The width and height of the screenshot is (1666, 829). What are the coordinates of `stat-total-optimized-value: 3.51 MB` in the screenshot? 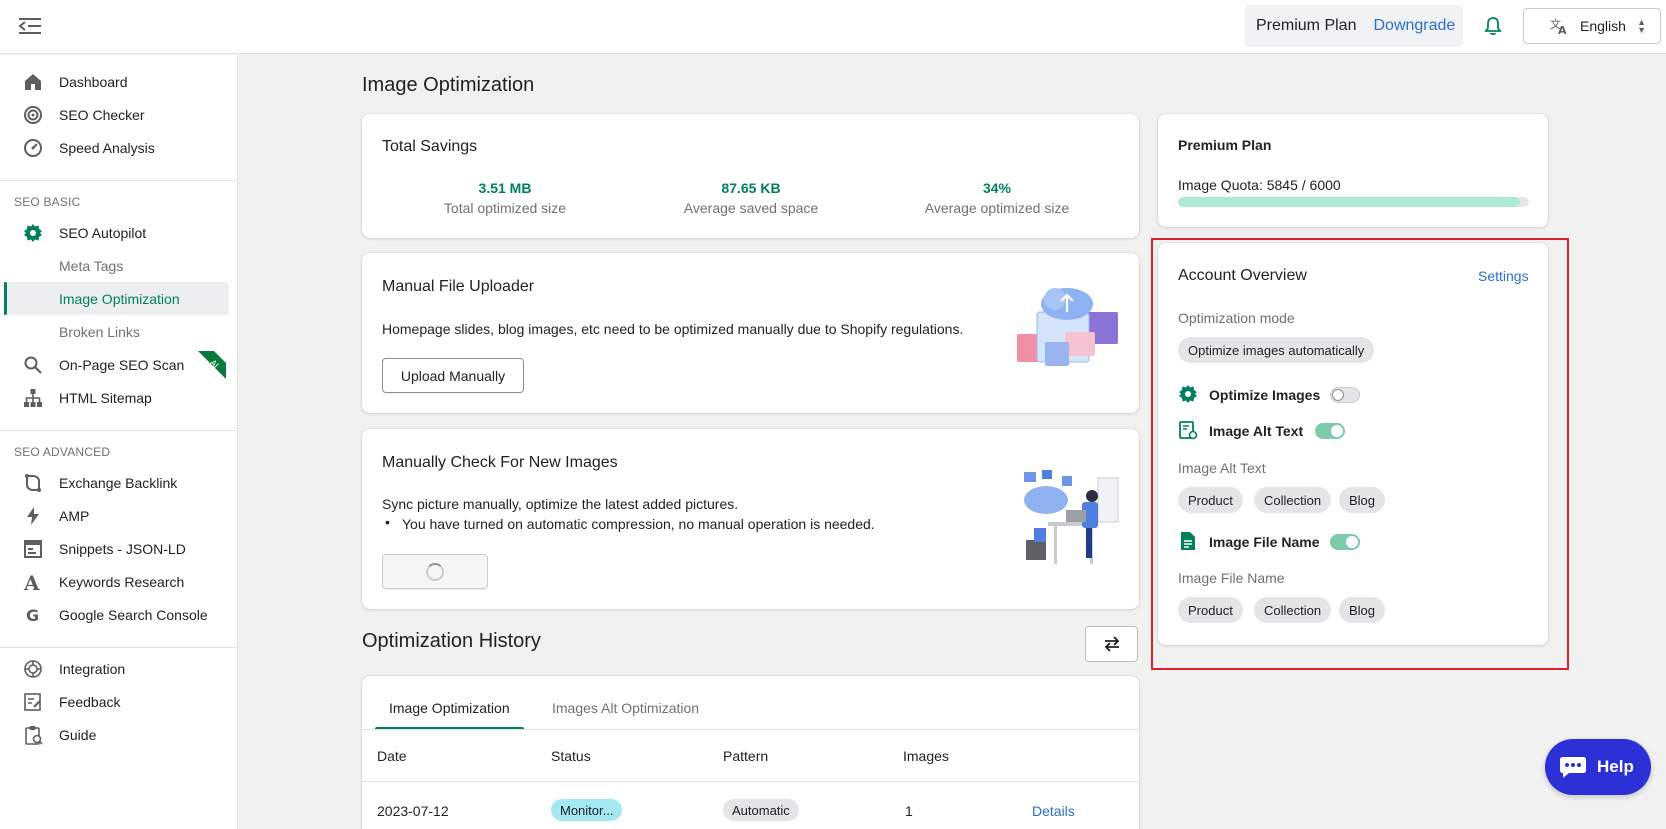 It's located at (505, 188).